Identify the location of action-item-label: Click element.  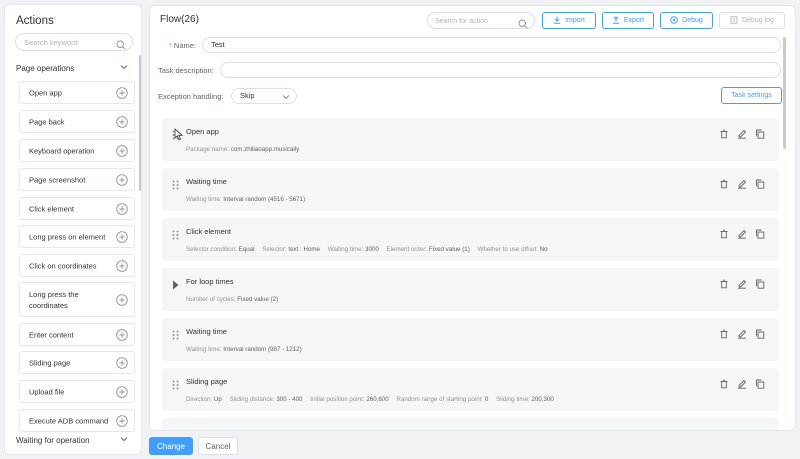
(52, 208).